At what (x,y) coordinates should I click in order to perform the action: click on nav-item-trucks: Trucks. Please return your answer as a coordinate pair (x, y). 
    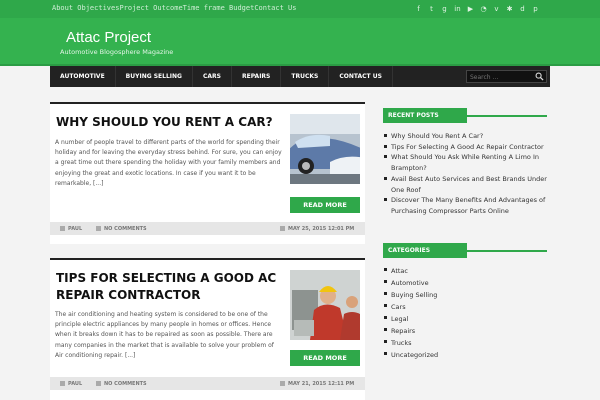
    Looking at the image, I should click on (305, 76).